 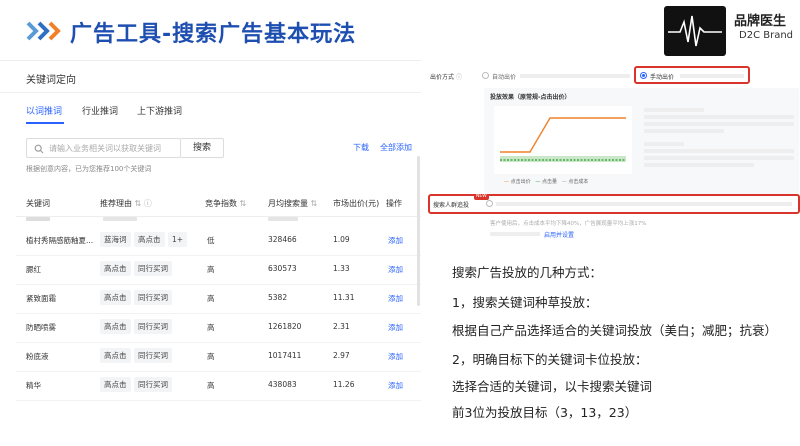 I want to click on col-market-bid: 市场出价(元), so click(x=356, y=203).